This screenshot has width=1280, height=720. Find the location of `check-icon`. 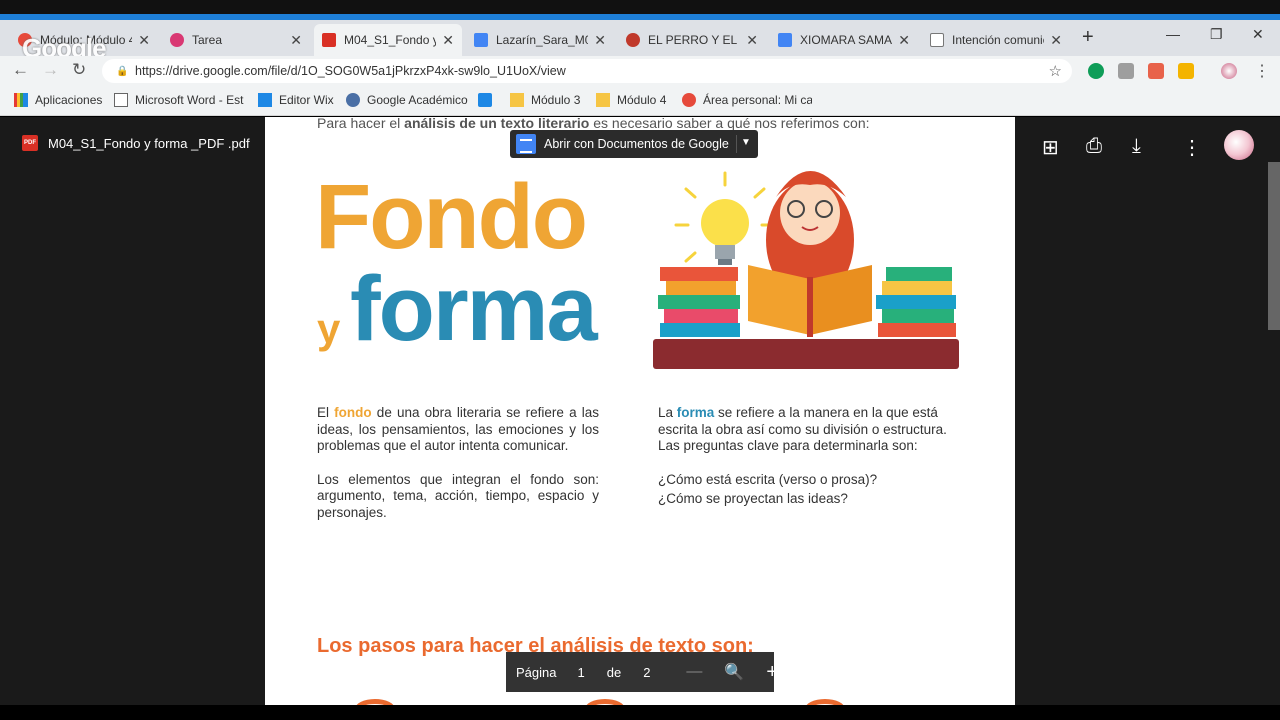

check-icon is located at coordinates (485, 100).